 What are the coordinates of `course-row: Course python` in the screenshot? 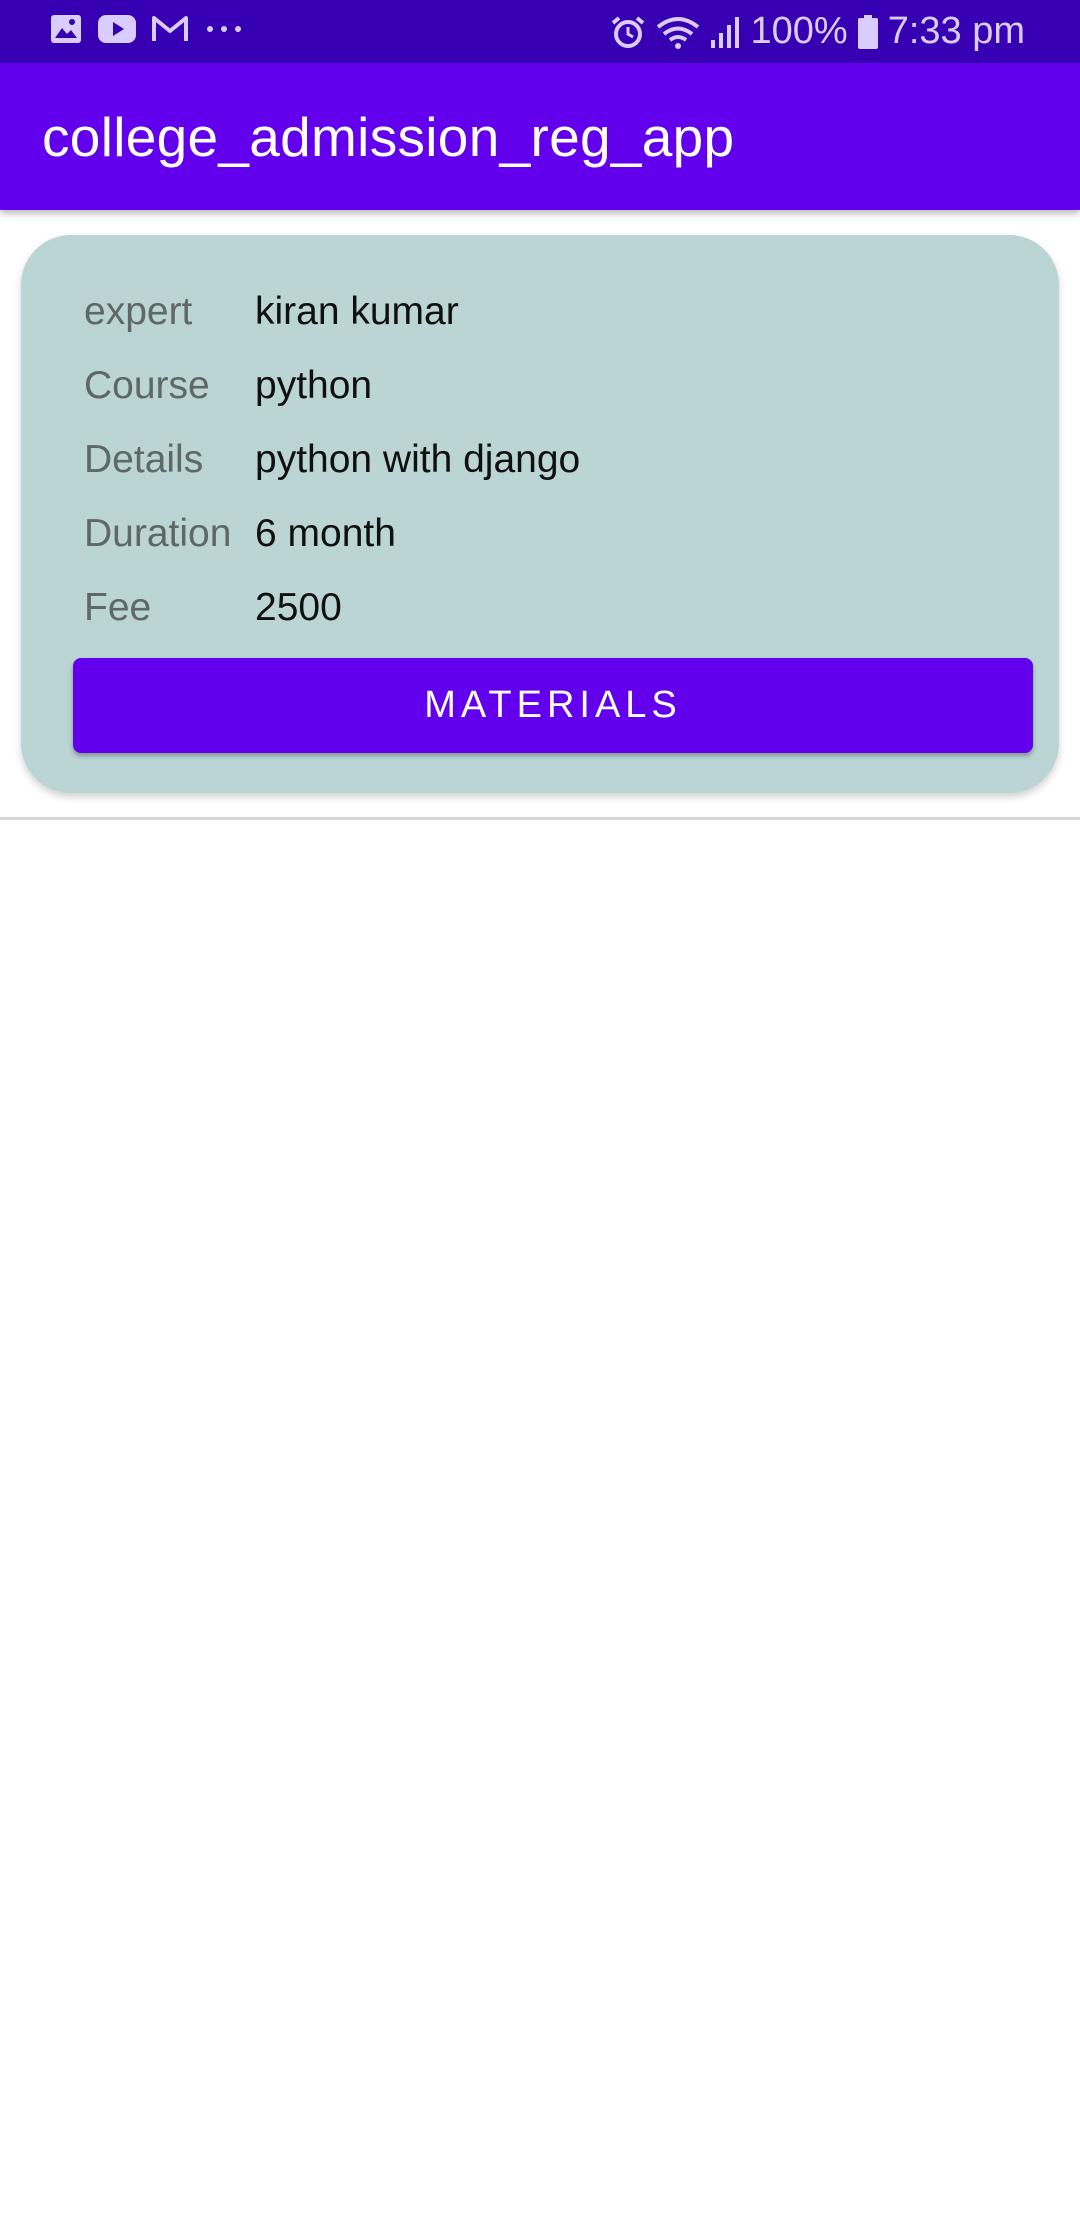 It's located at (228, 386).